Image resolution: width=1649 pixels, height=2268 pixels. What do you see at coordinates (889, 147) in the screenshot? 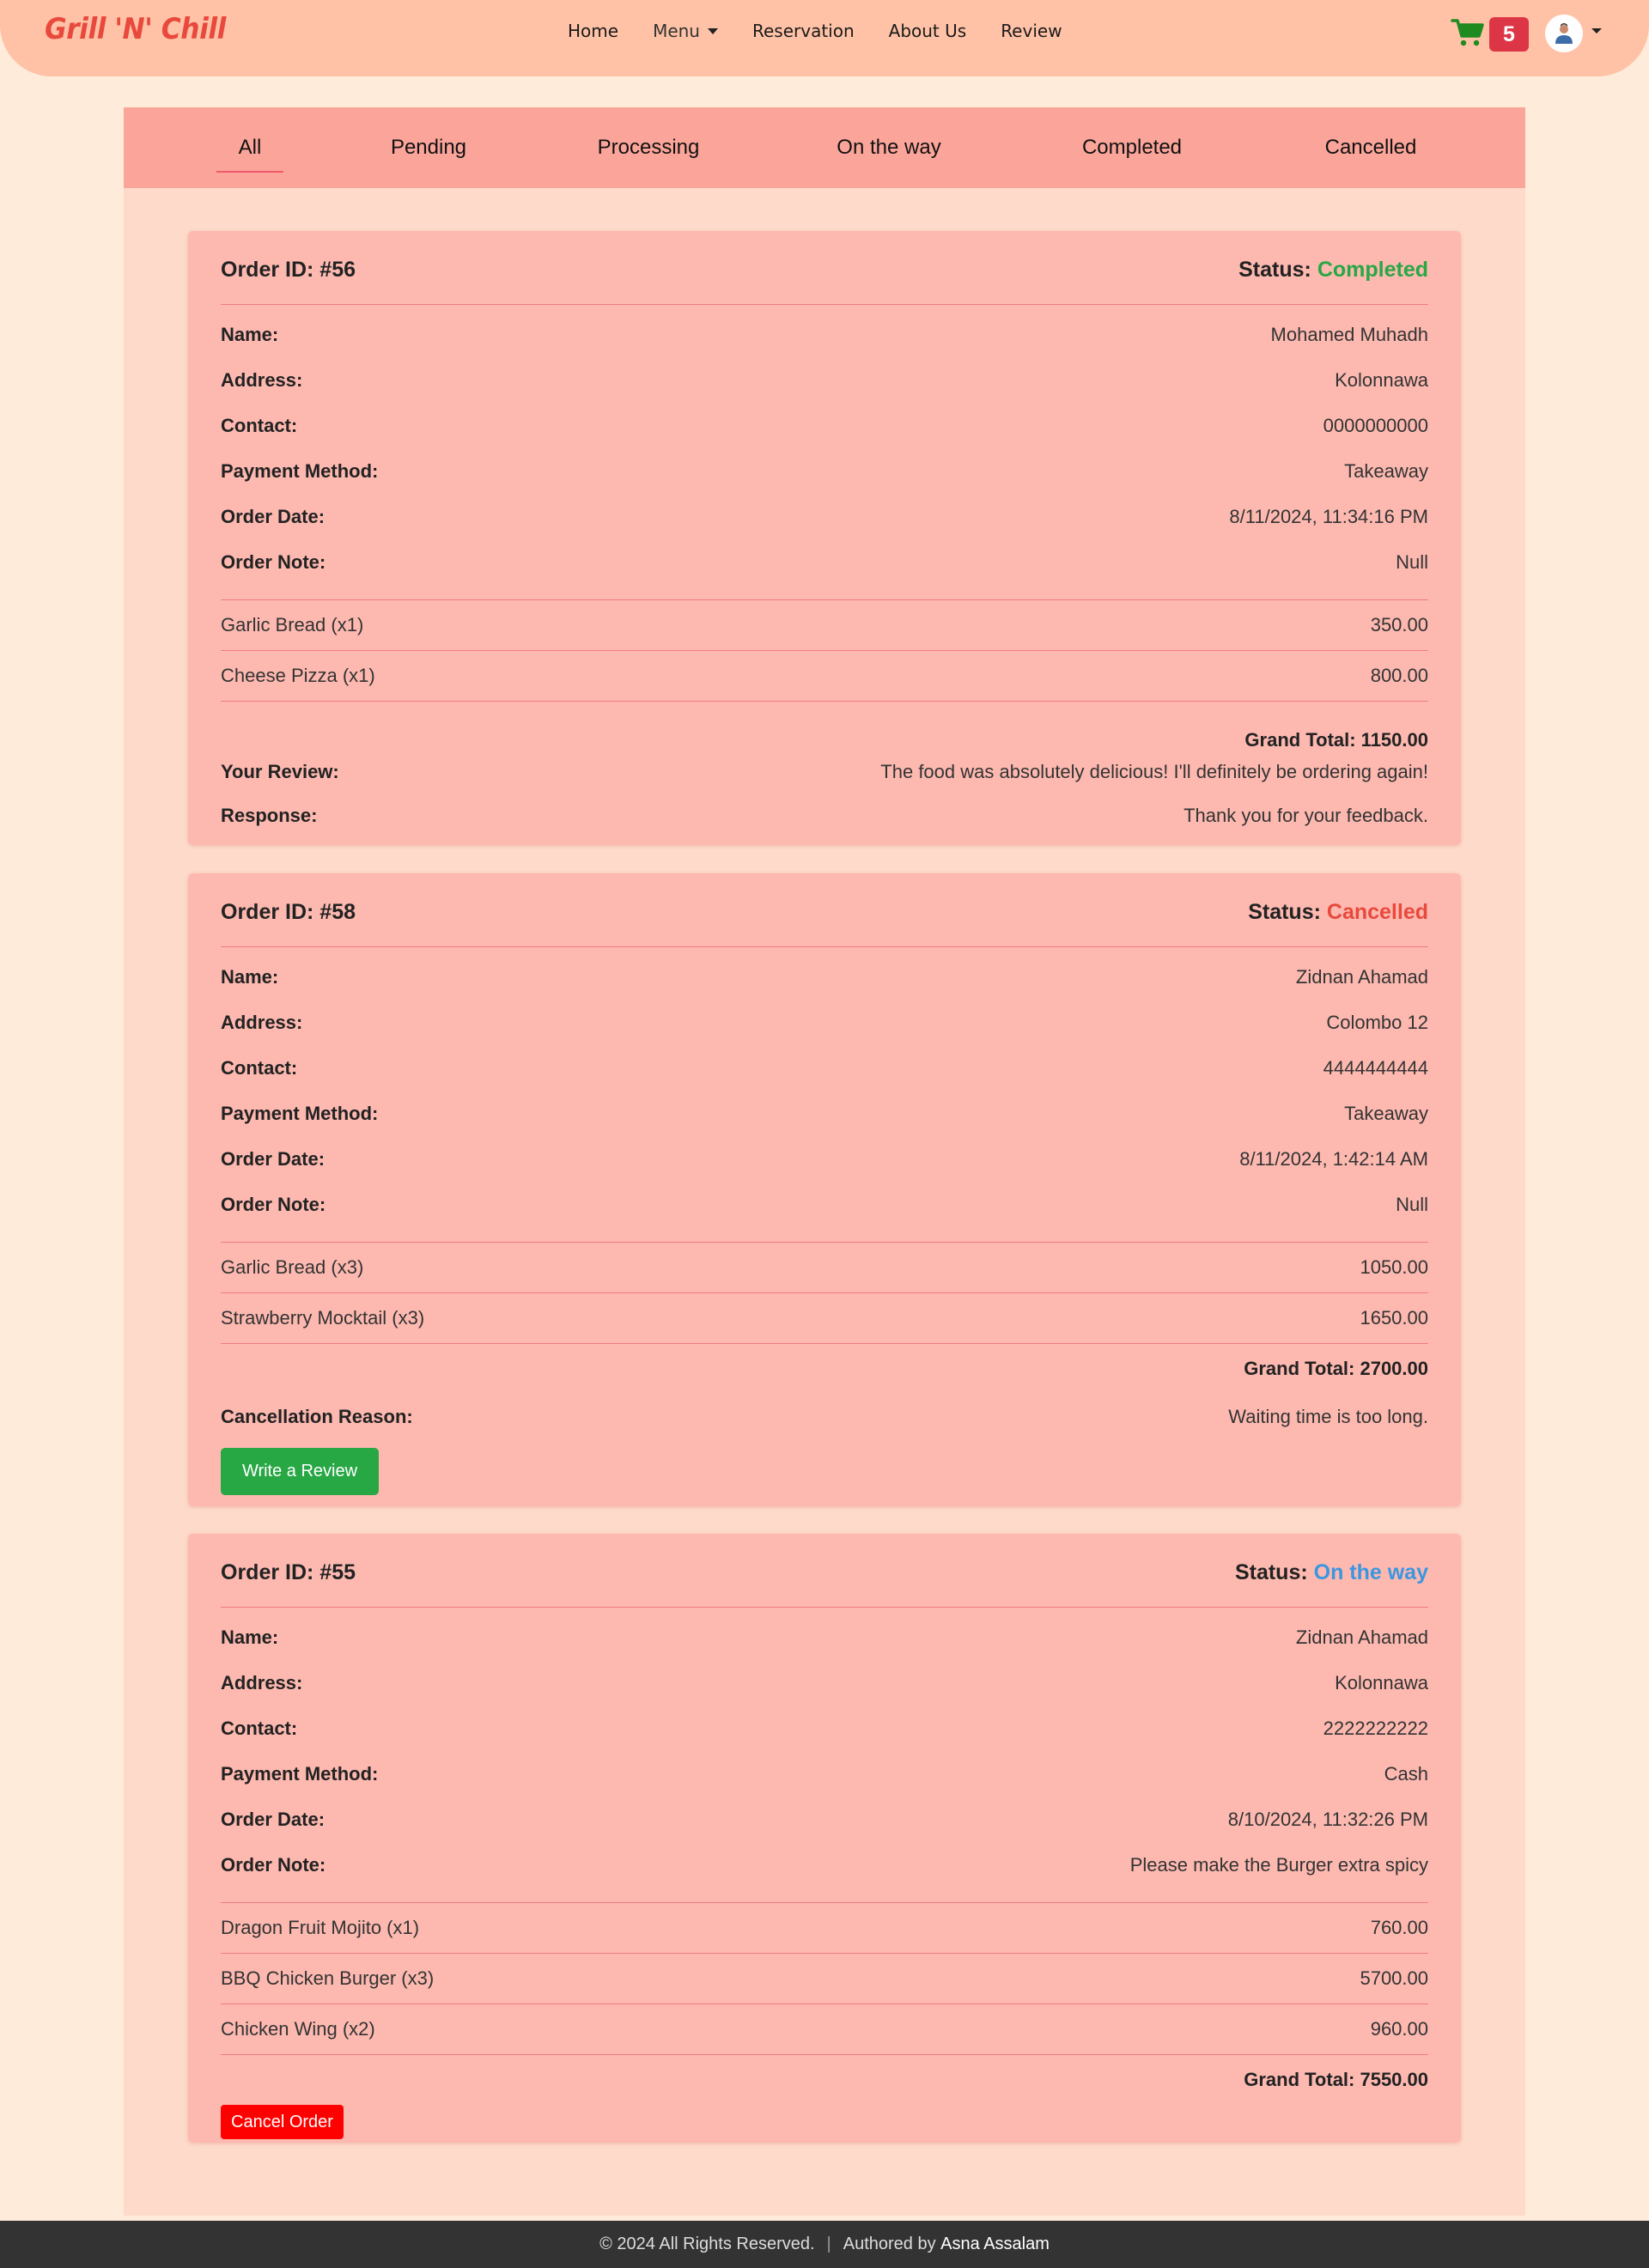
I see `tab-on-the-way: On the way` at bounding box center [889, 147].